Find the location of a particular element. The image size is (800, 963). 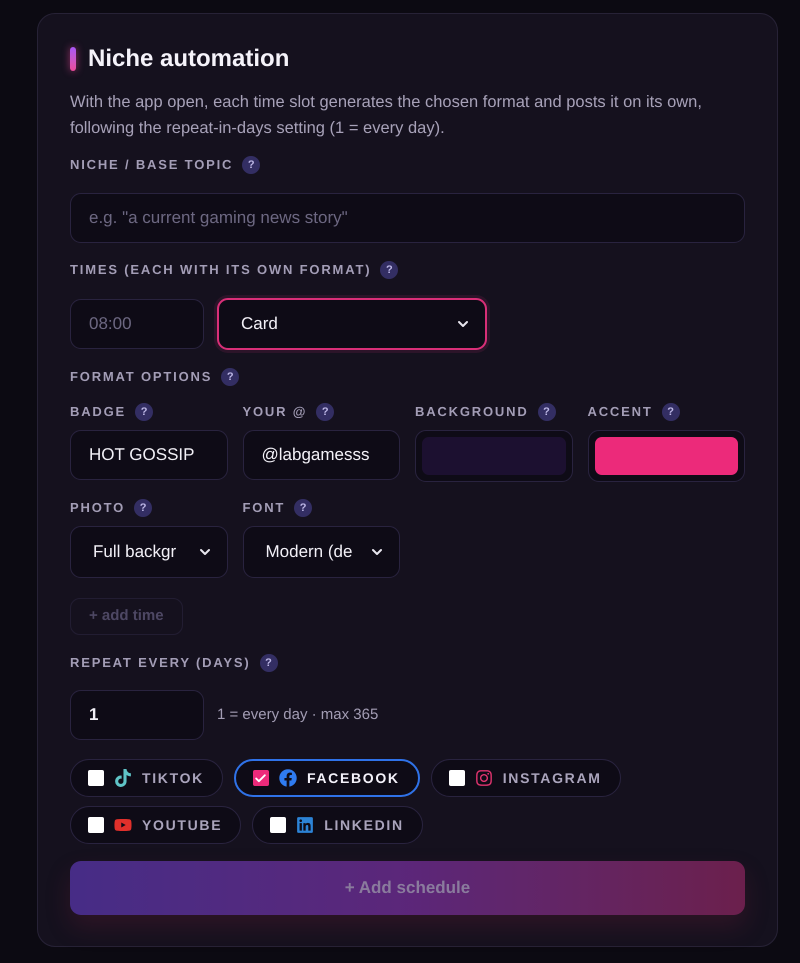

field-label: YOUR @ is located at coordinates (275, 412).